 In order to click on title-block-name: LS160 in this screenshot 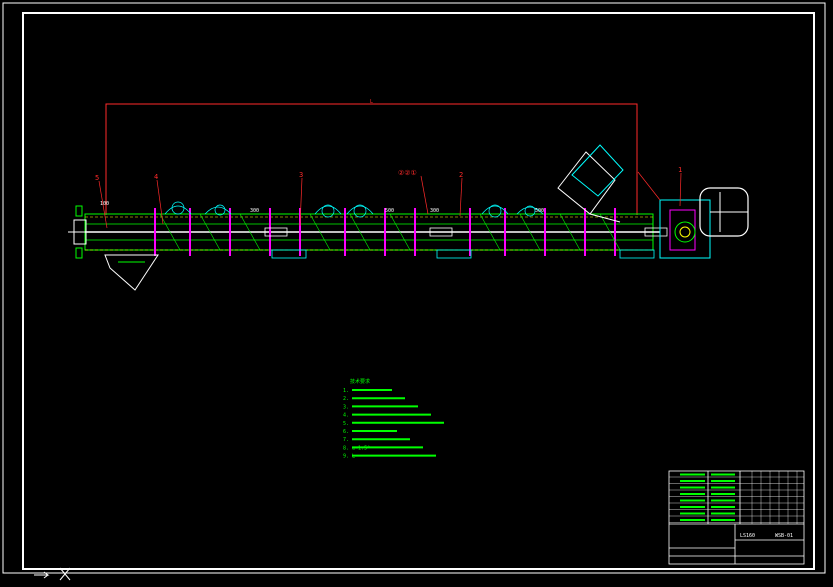, I will do `click(747, 536)`.